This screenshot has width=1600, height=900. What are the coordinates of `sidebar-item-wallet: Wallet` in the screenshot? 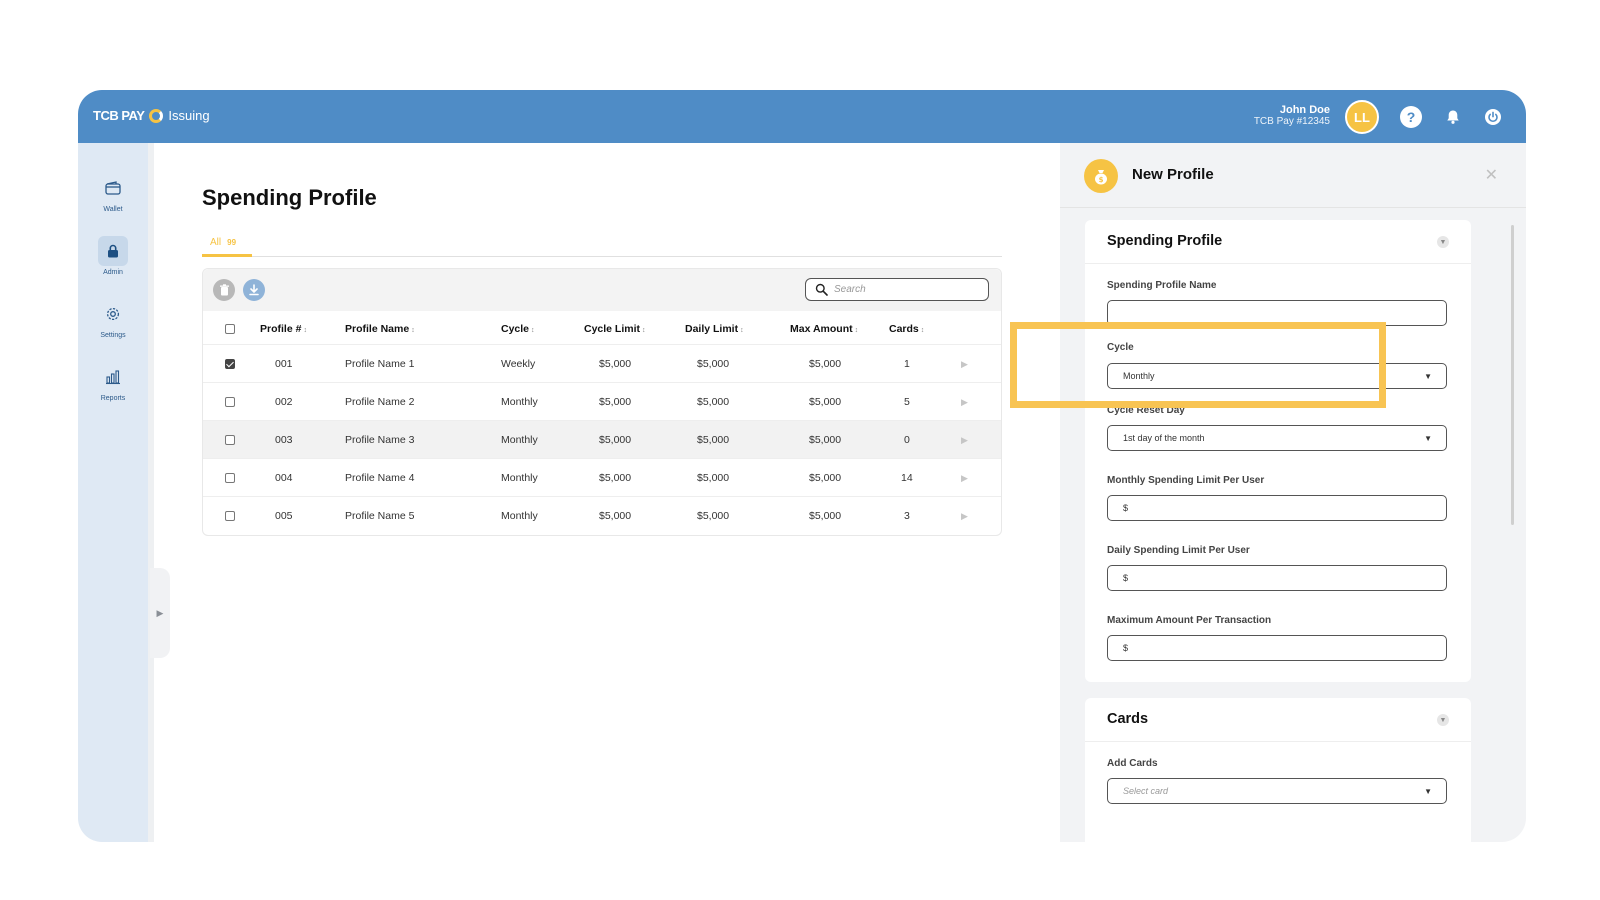 It's located at (113, 193).